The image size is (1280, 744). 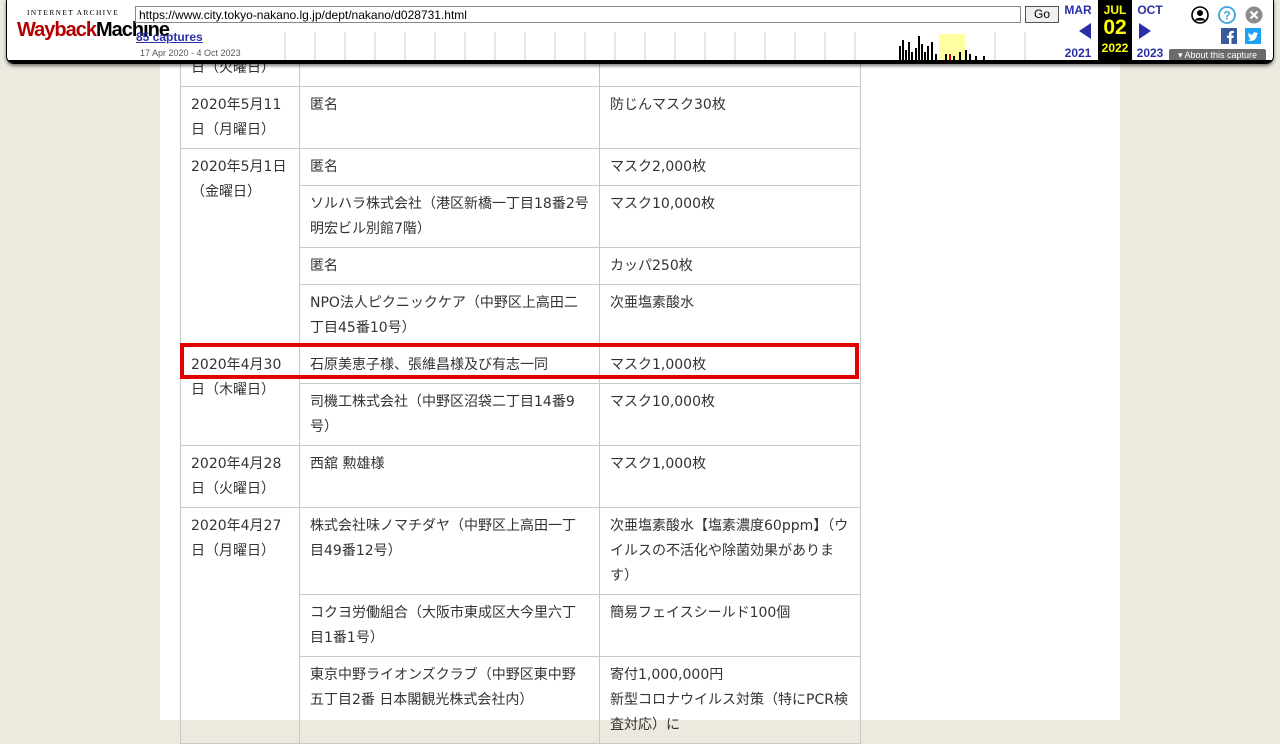 I want to click on table-row: 2020年5月11日（月曜日） 匿名 防じんマスク30枚, so click(x=520, y=117).